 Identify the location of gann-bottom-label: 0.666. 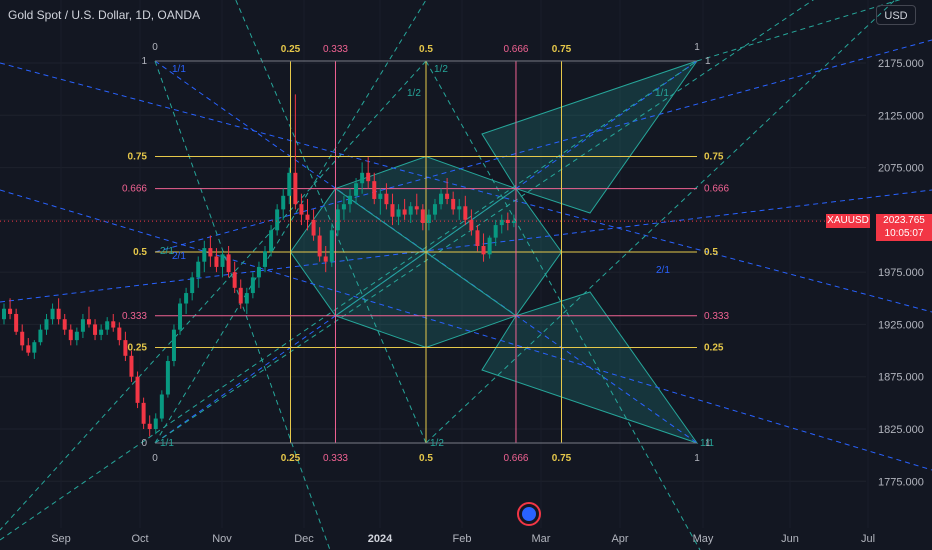
(515, 458).